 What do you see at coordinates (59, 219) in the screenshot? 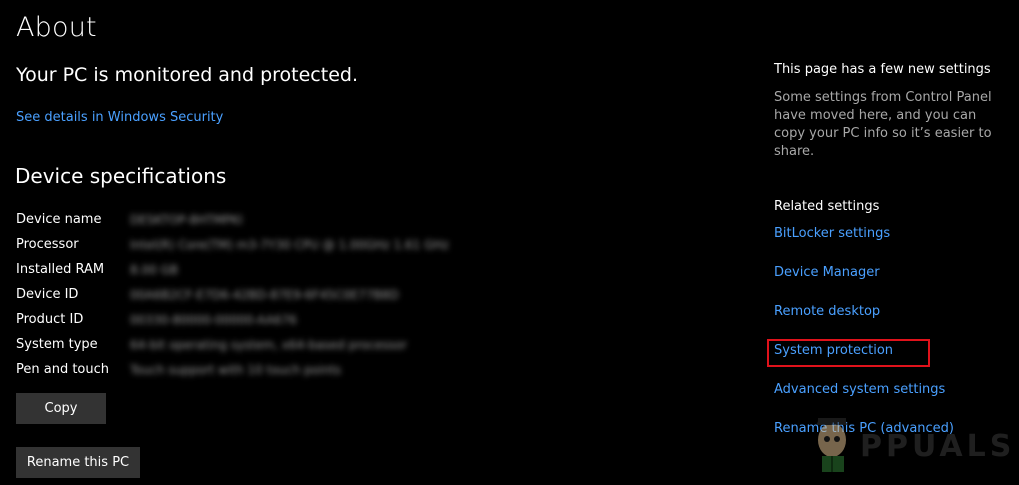
I see `spec-label: Device name` at bounding box center [59, 219].